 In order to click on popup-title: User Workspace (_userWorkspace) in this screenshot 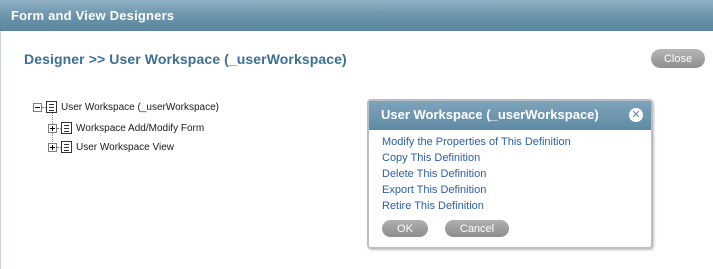, I will do `click(490, 114)`.